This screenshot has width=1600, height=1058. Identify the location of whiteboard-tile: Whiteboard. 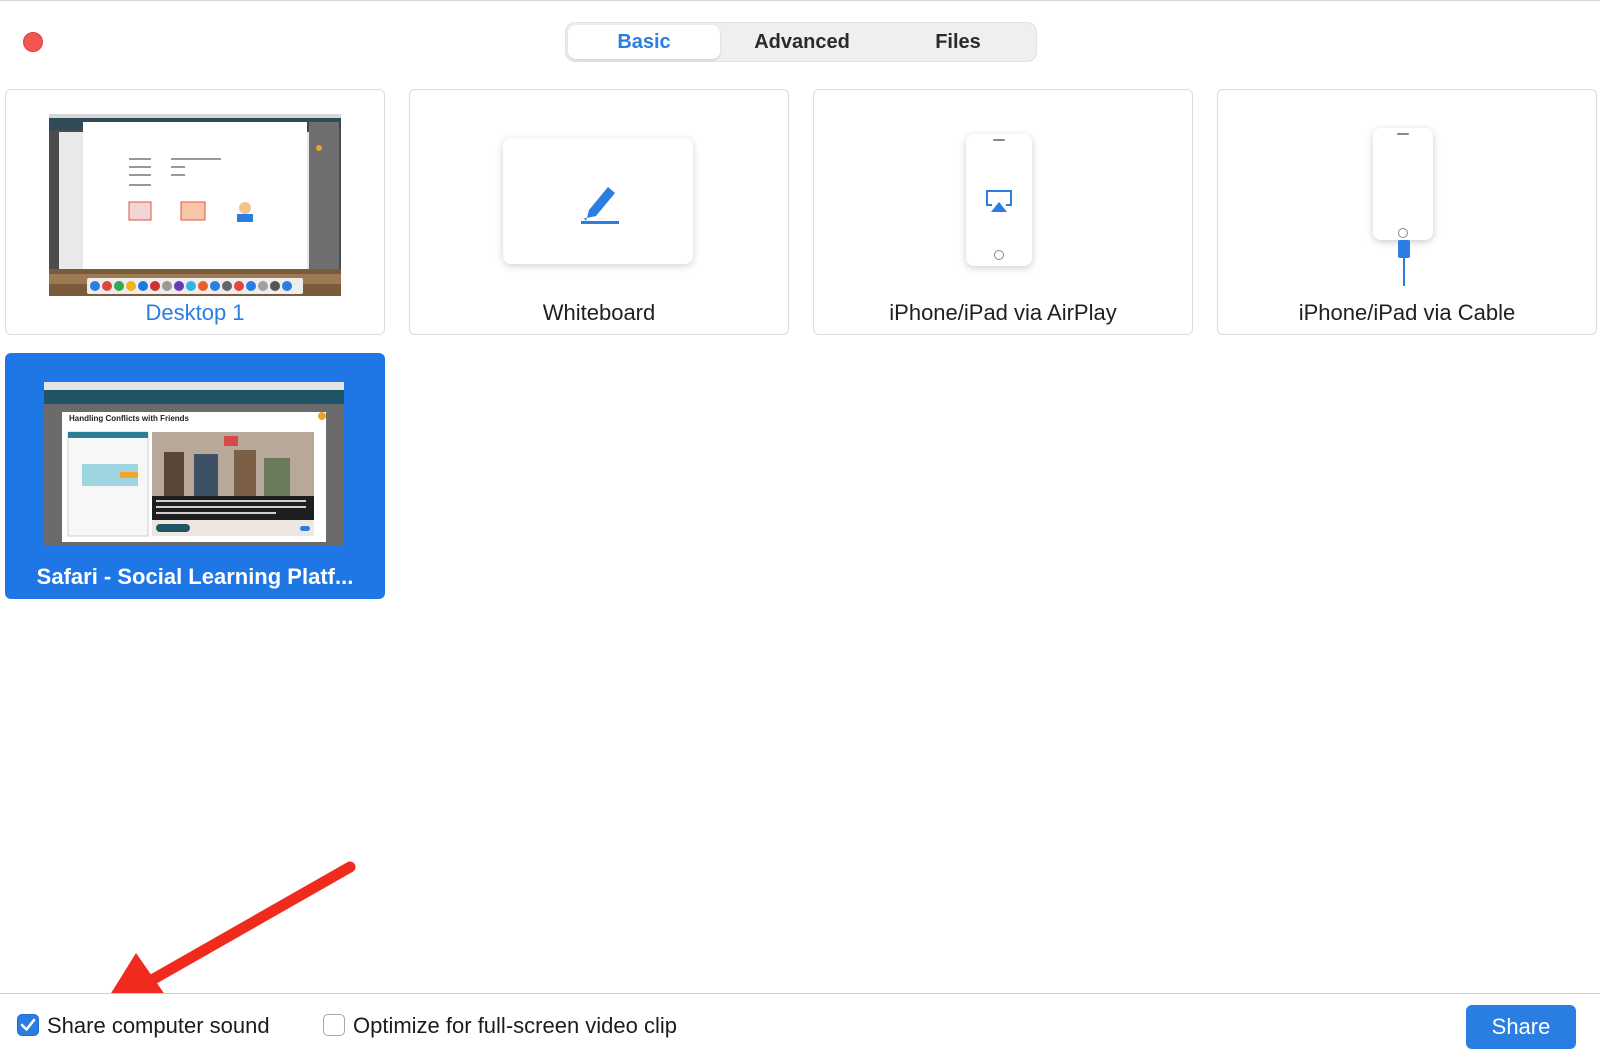
(599, 212).